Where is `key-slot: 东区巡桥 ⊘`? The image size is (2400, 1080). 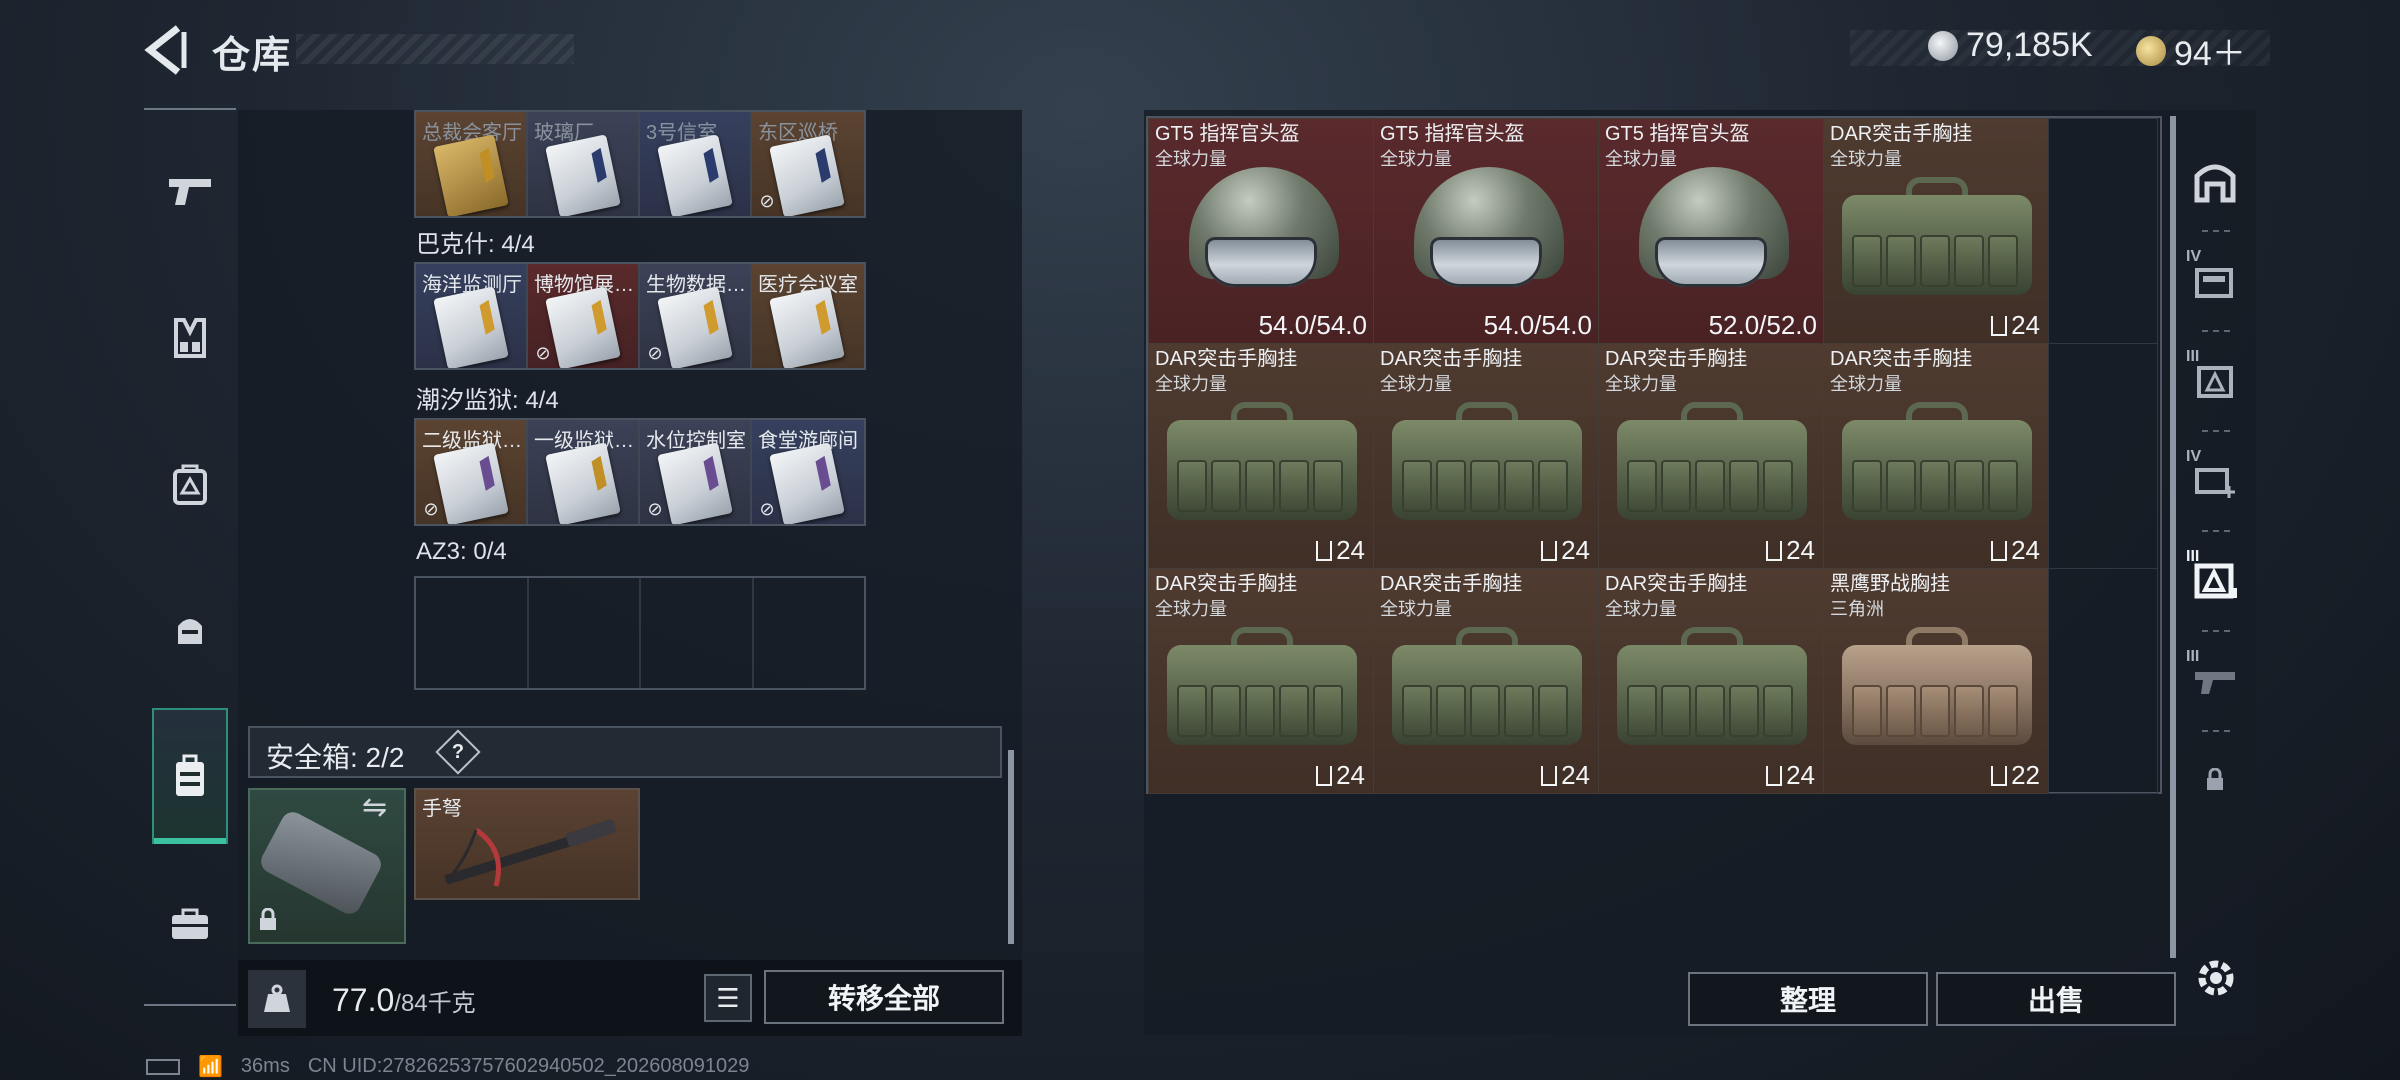 key-slot: 东区巡桥 ⊘ is located at coordinates (808, 164).